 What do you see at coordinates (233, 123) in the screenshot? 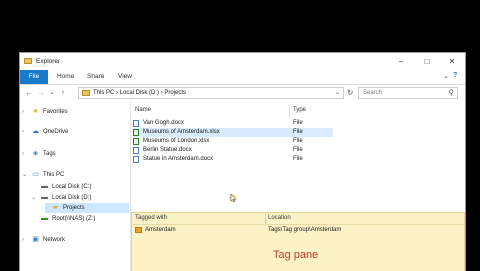
I see `file-row: Van Gogh.docx File` at bounding box center [233, 123].